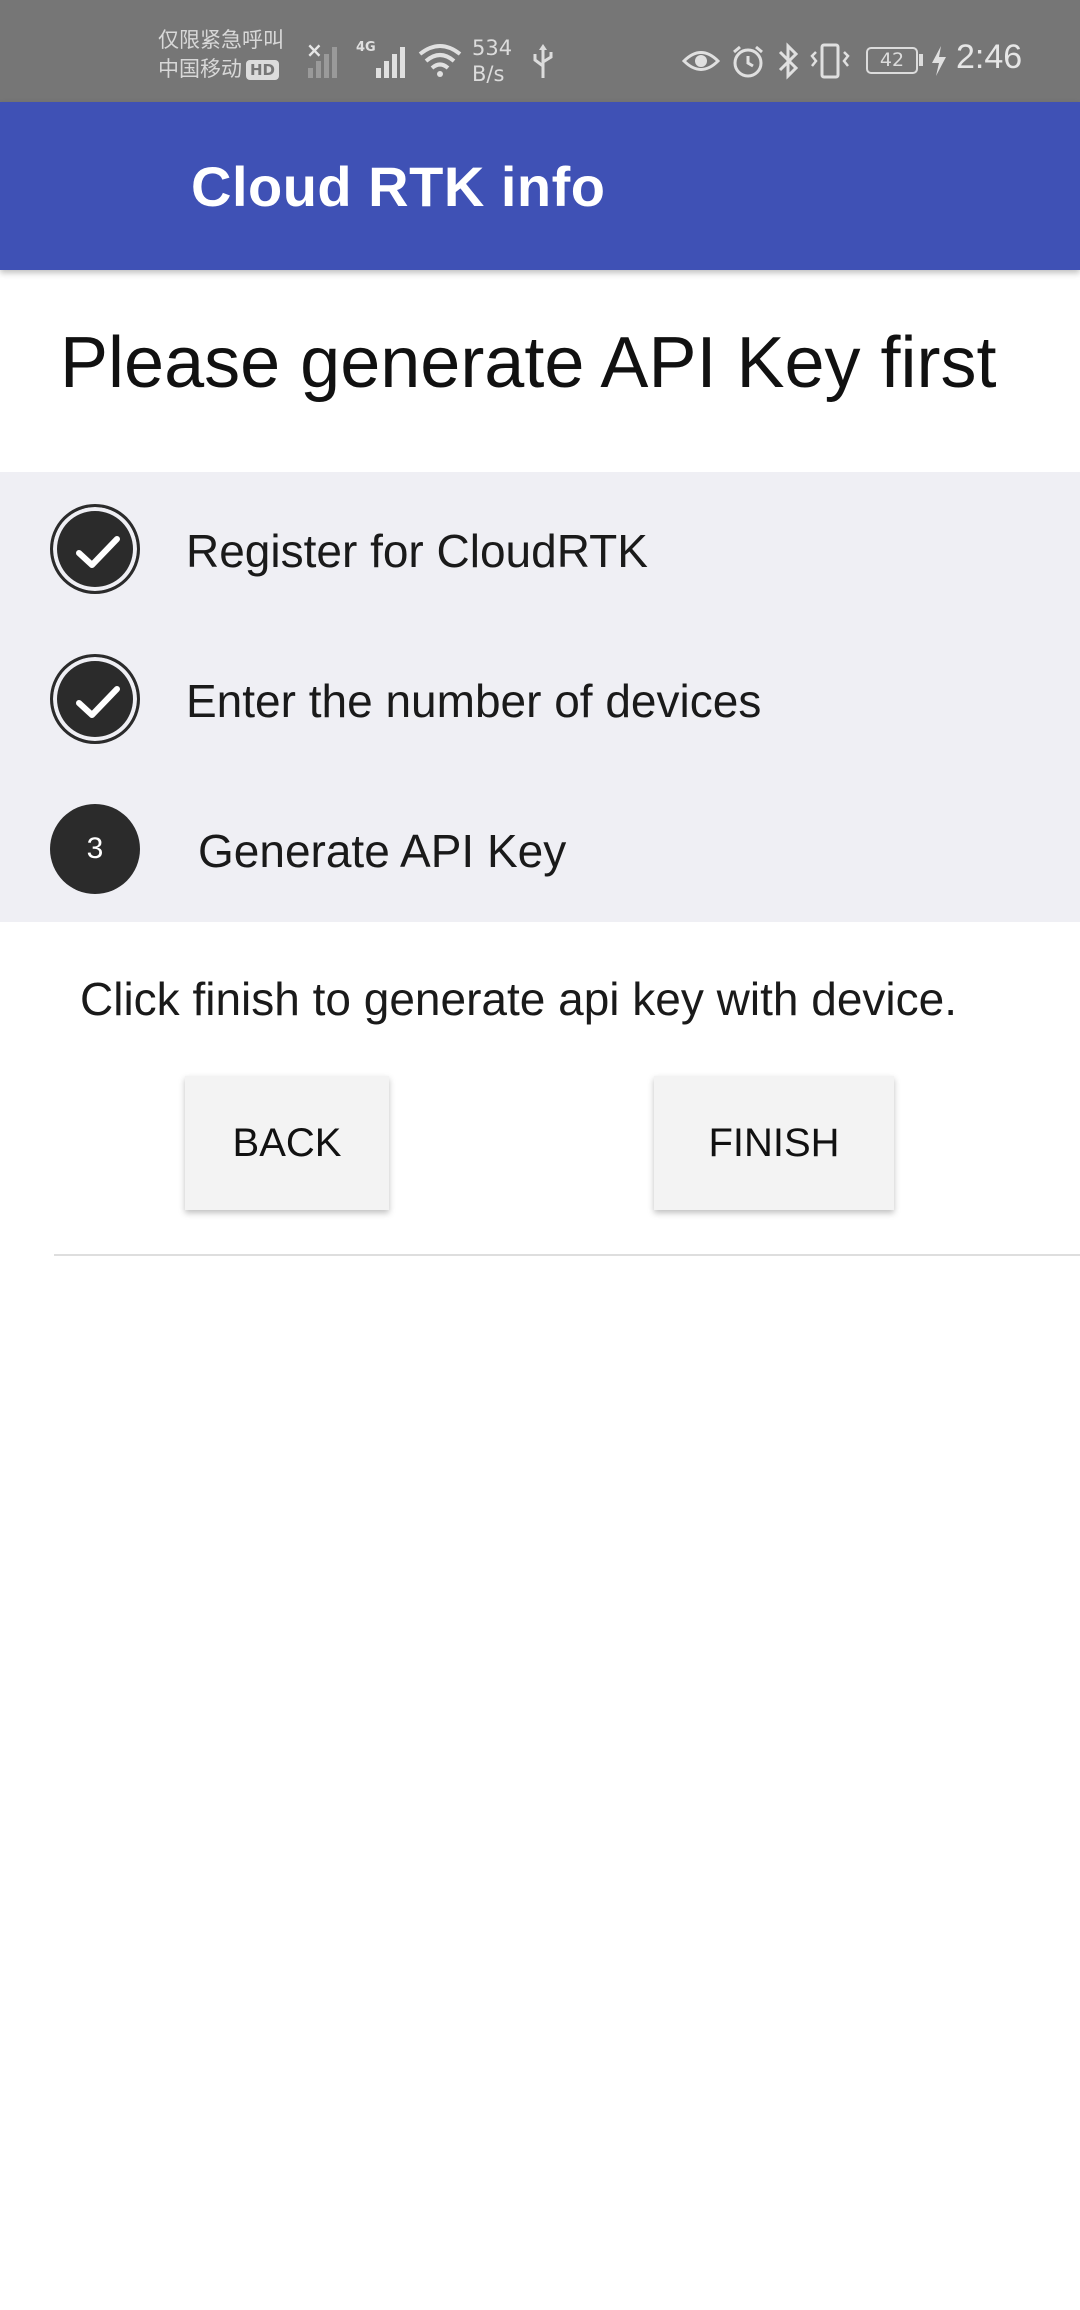 This screenshot has width=1080, height=2310. What do you see at coordinates (382, 851) in the screenshot?
I see `step-label: Generate API Key` at bounding box center [382, 851].